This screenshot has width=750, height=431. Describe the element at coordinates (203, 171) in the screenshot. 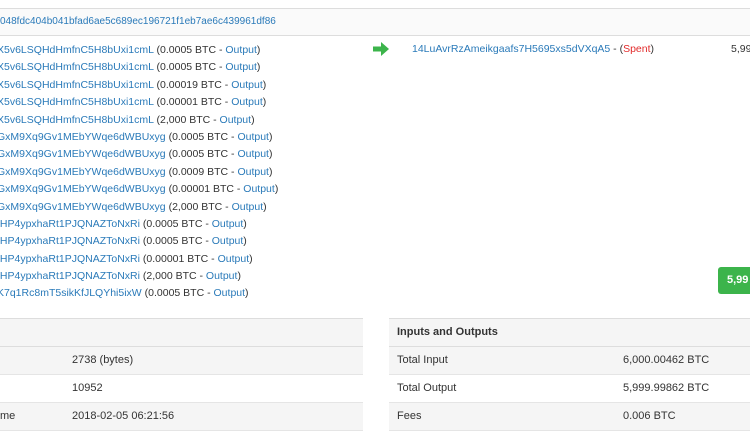

I see `input-amount: (0.0009 BTC -` at that location.